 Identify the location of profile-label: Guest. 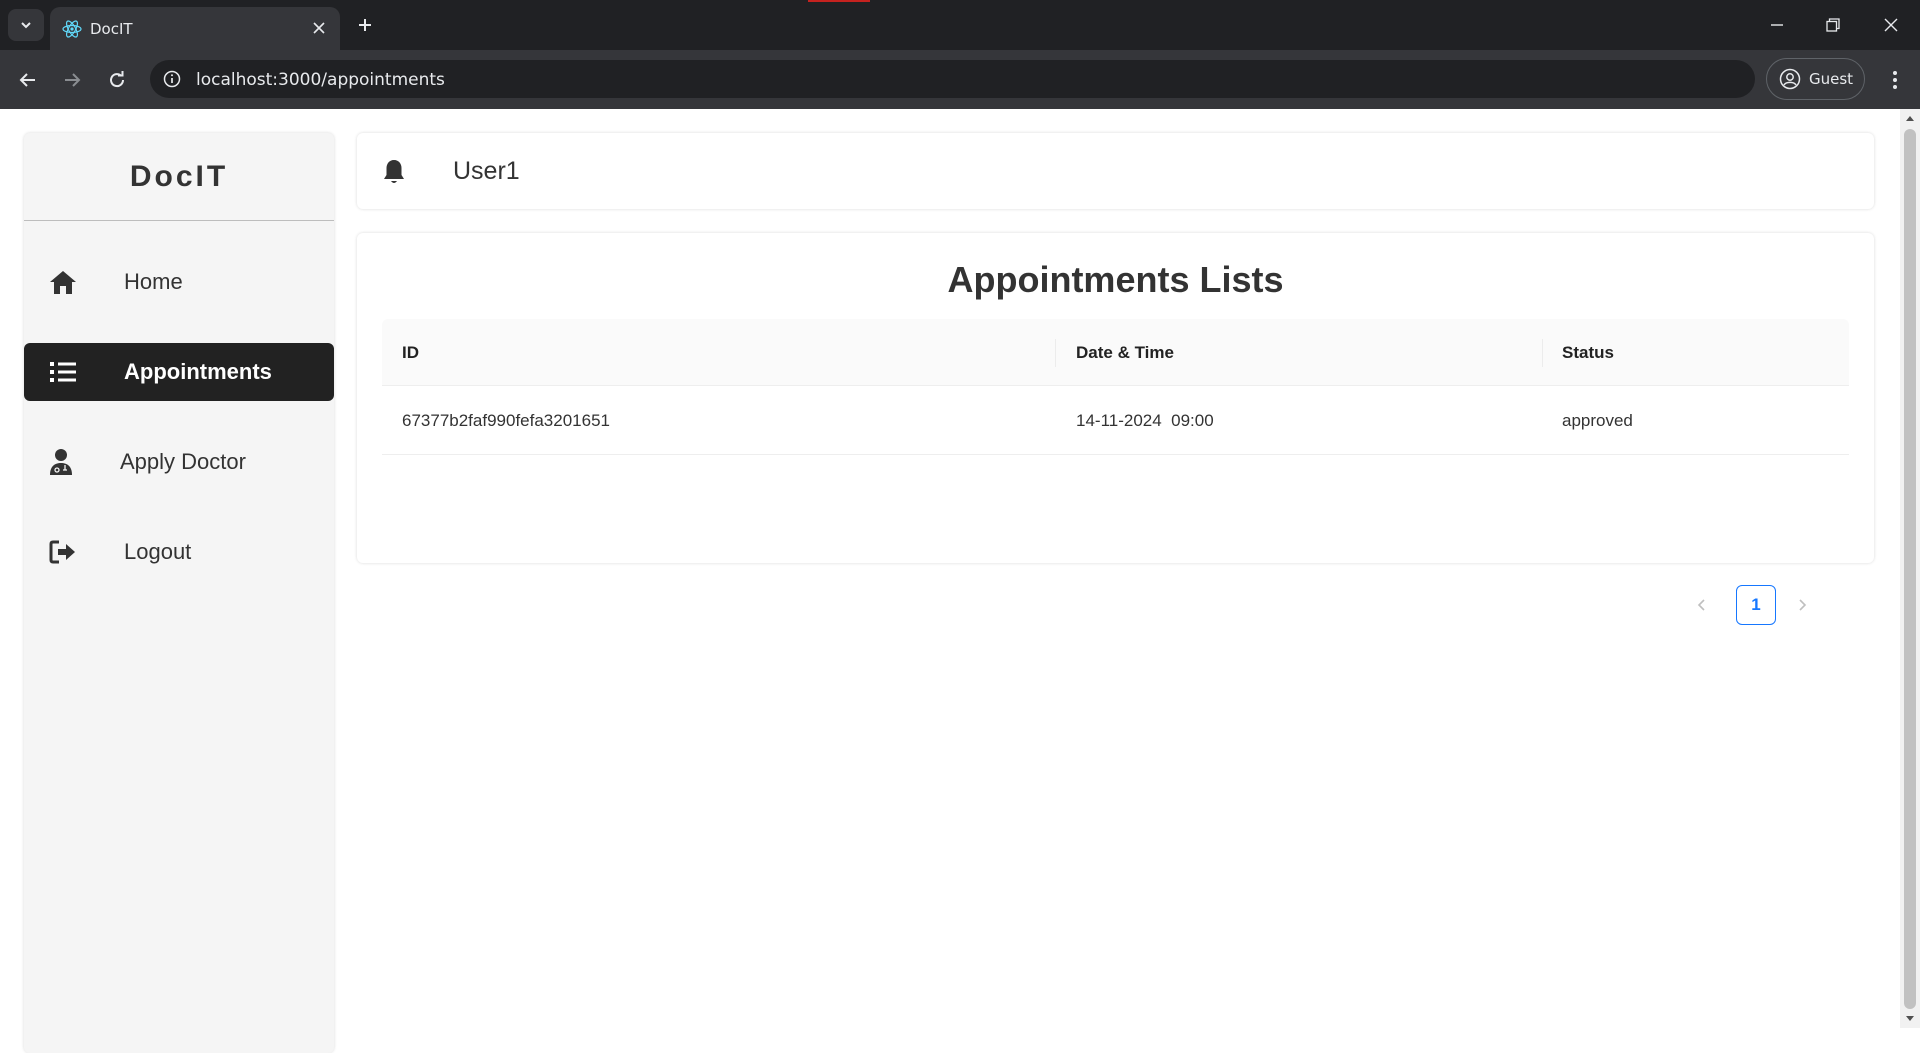
(1831, 79).